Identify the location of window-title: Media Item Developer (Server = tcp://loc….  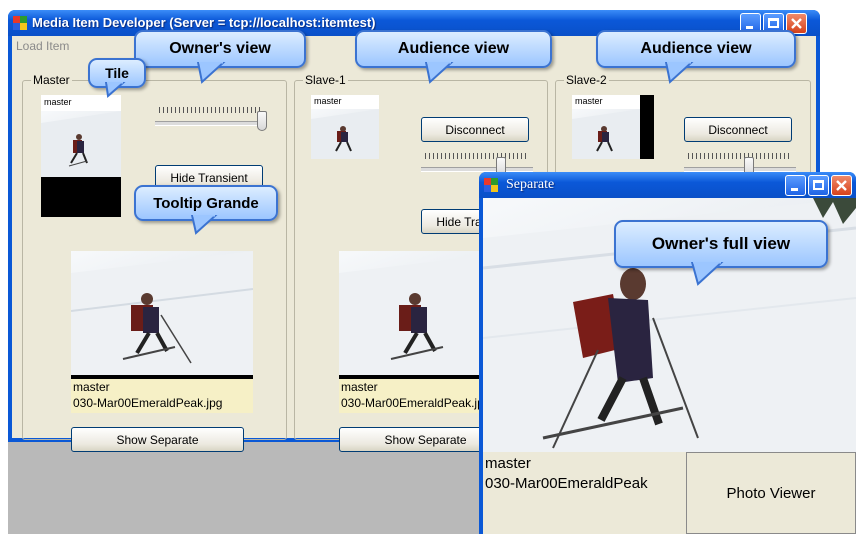
(204, 22).